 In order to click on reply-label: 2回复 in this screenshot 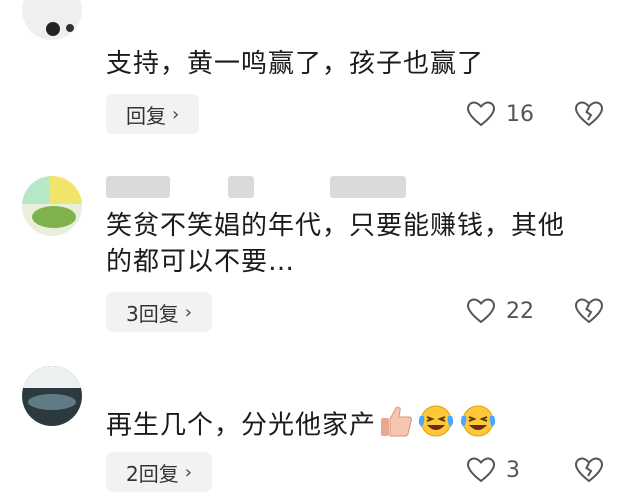, I will do `click(152, 473)`.